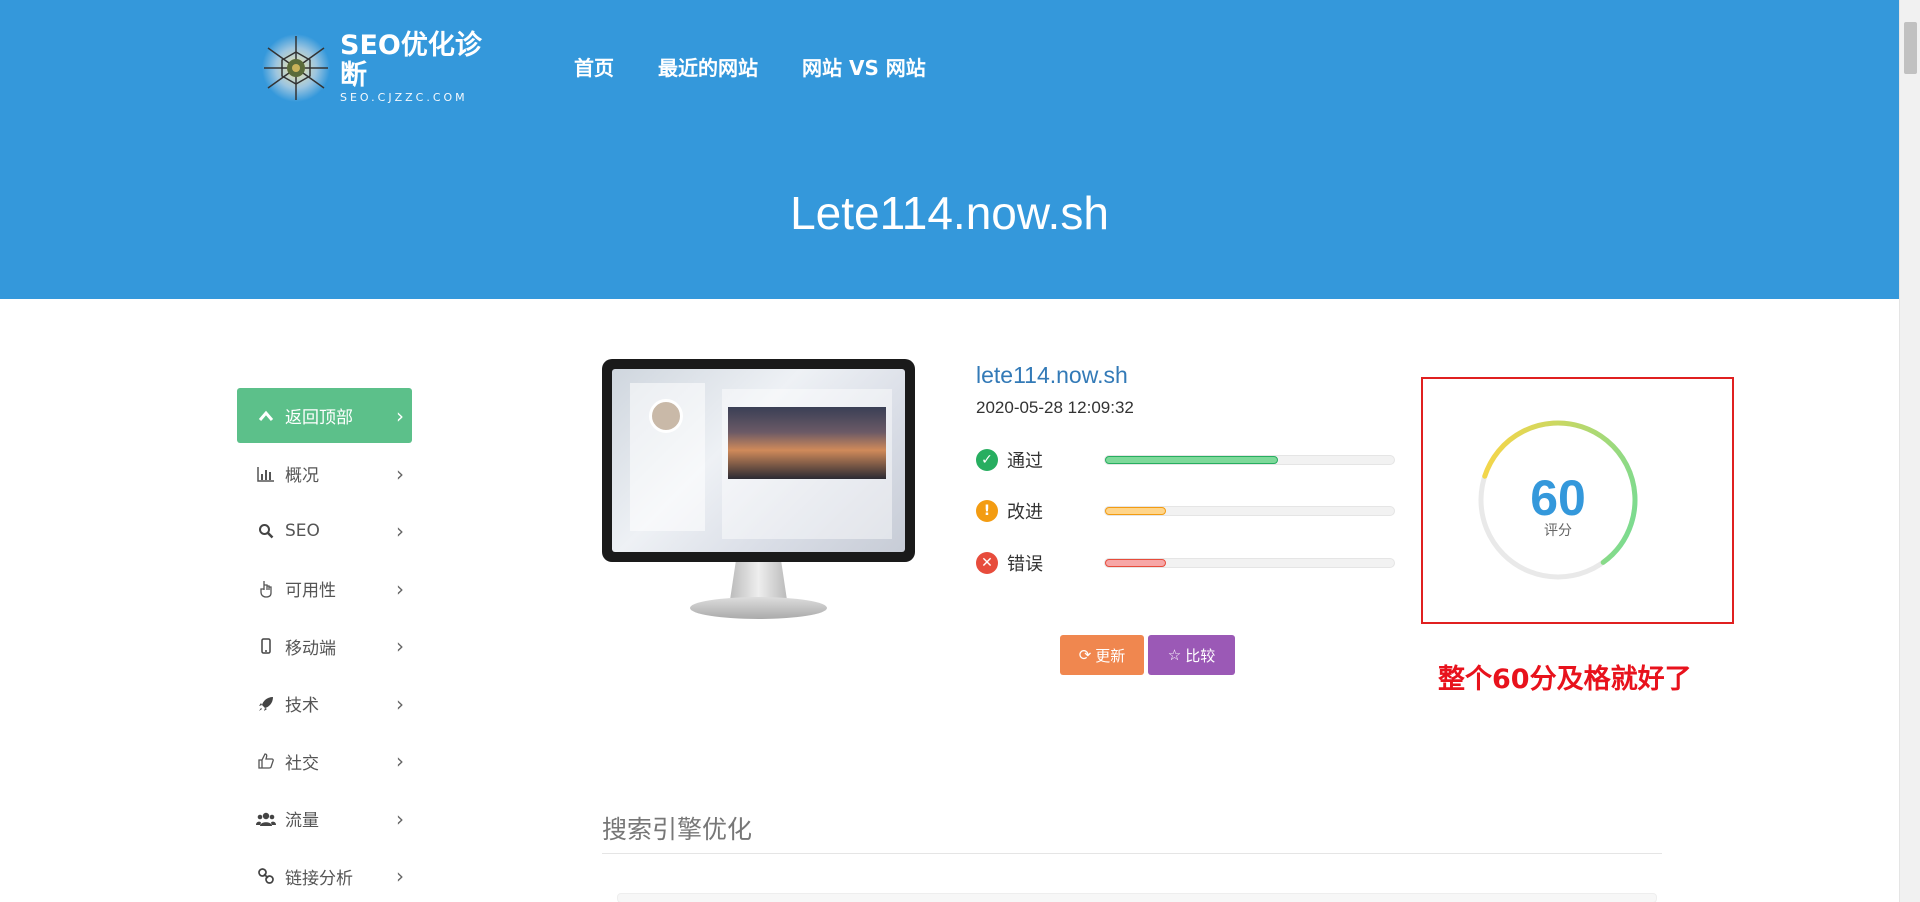 Image resolution: width=1920 pixels, height=902 pixels. I want to click on users-icon, so click(266, 819).